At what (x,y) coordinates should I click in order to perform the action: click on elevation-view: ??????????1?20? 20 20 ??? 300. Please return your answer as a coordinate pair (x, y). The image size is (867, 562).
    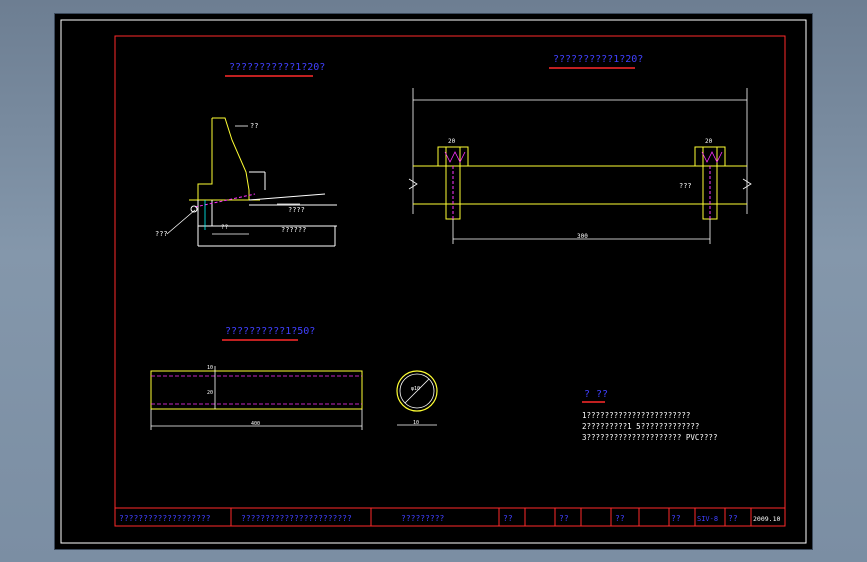
    Looking at the image, I should click on (580, 149).